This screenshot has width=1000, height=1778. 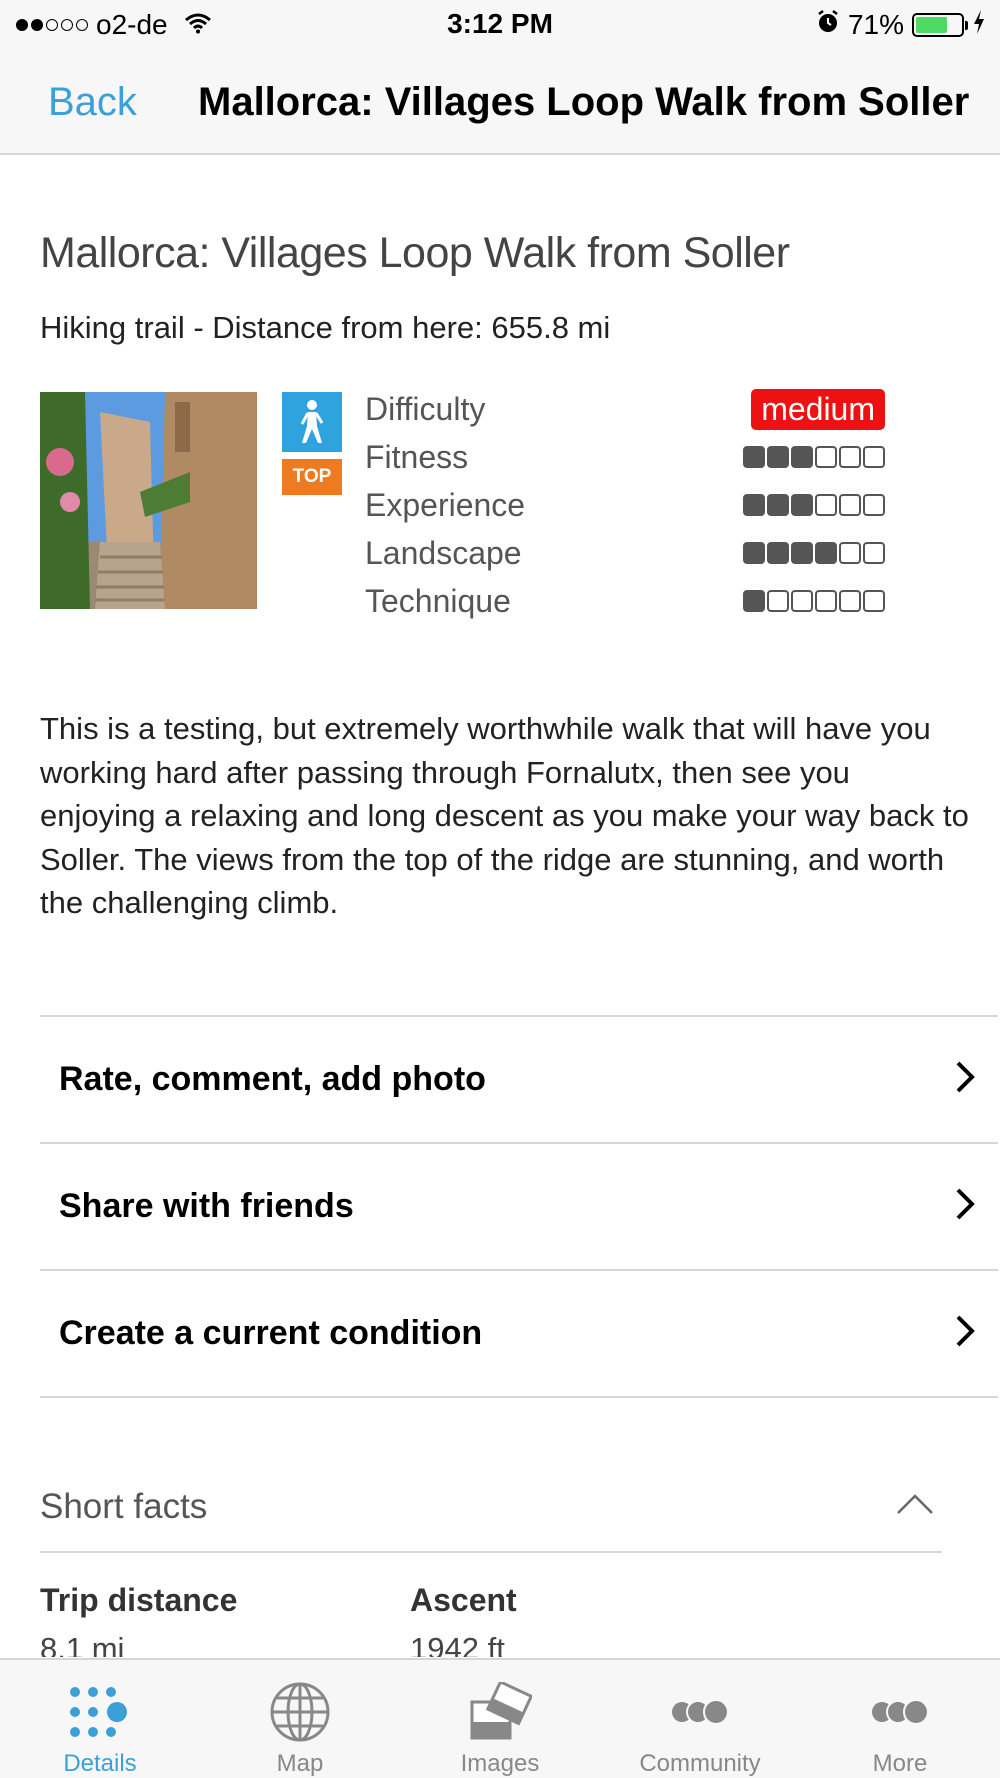 What do you see at coordinates (272, 1079) in the screenshot?
I see `action-label: Rate, comment, add photo` at bounding box center [272, 1079].